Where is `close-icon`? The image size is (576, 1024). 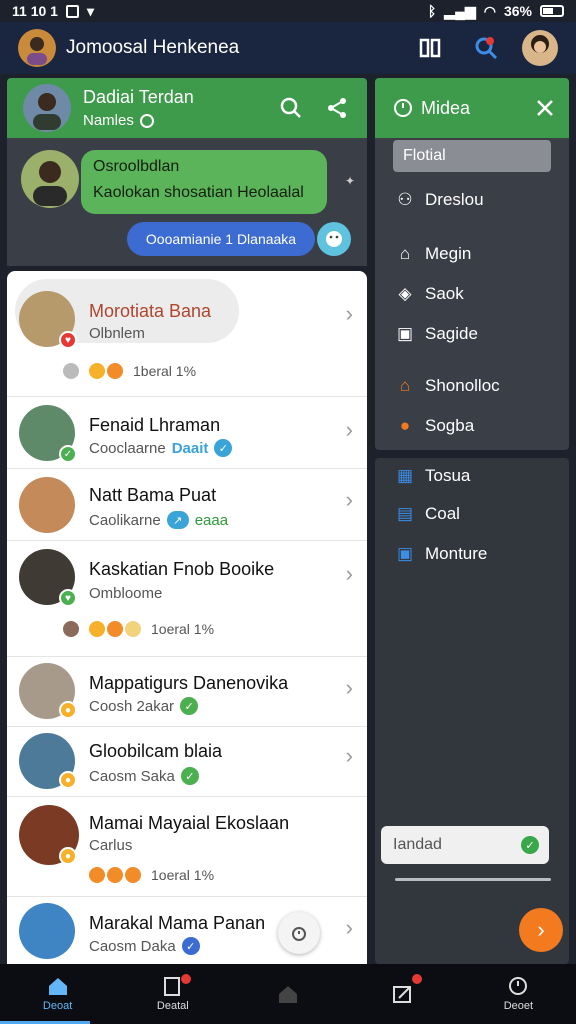
close-icon is located at coordinates (545, 108).